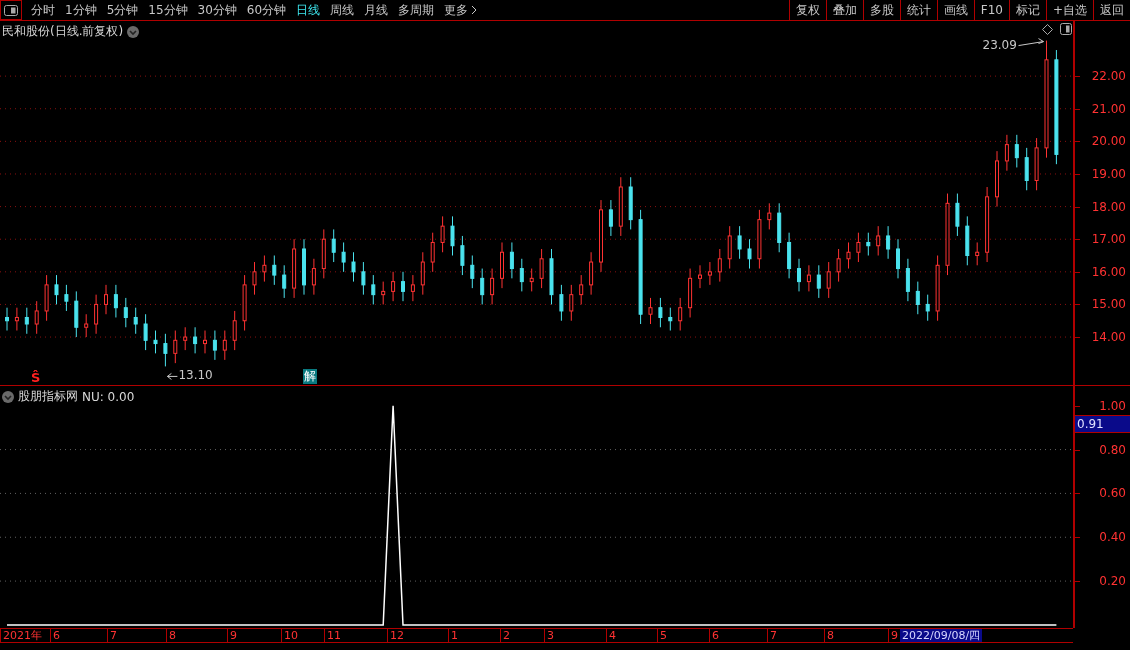 The image size is (1130, 650). Describe the element at coordinates (772, 635) in the screenshot. I see `axis-month-label: 7` at that location.